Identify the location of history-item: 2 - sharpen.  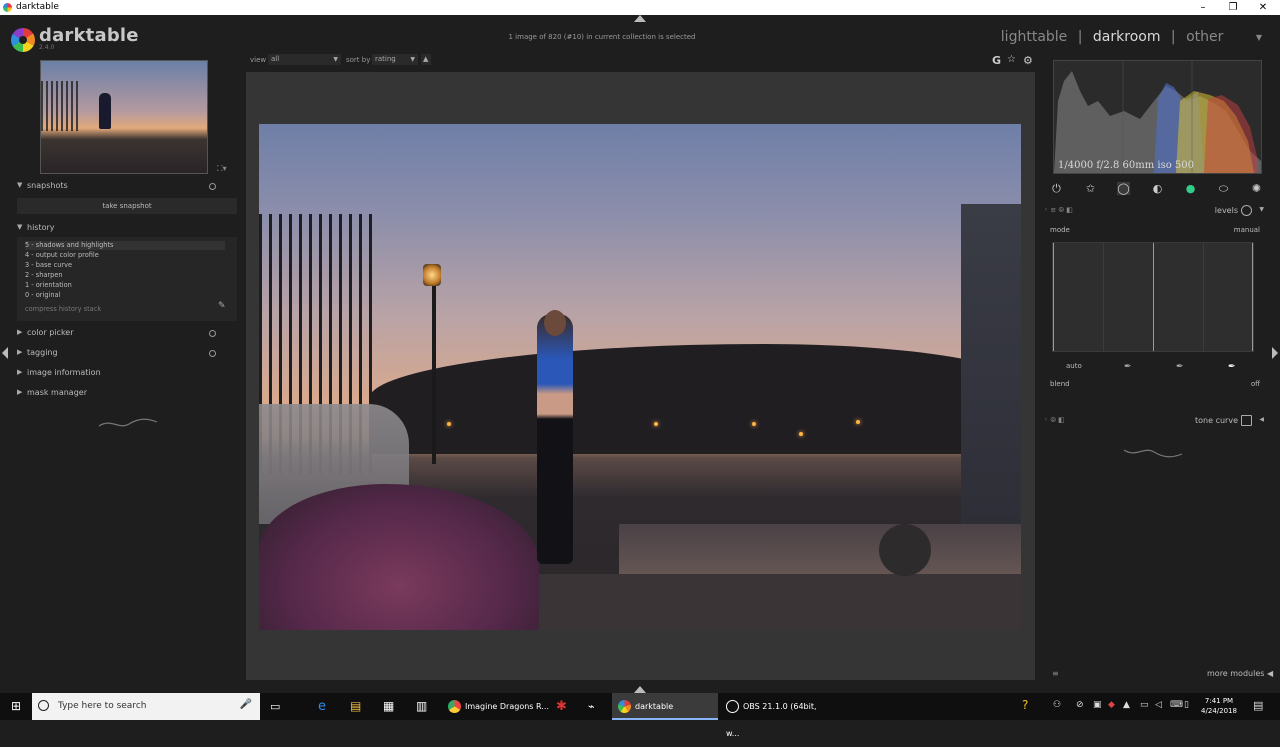
(125, 275).